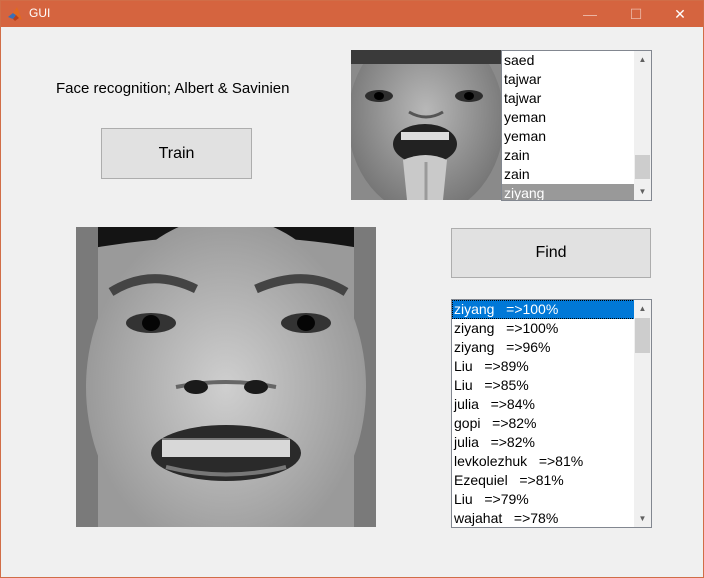 Image resolution: width=704 pixels, height=578 pixels. Describe the element at coordinates (636, 14) in the screenshot. I see `maximize-icon: ☐` at that location.